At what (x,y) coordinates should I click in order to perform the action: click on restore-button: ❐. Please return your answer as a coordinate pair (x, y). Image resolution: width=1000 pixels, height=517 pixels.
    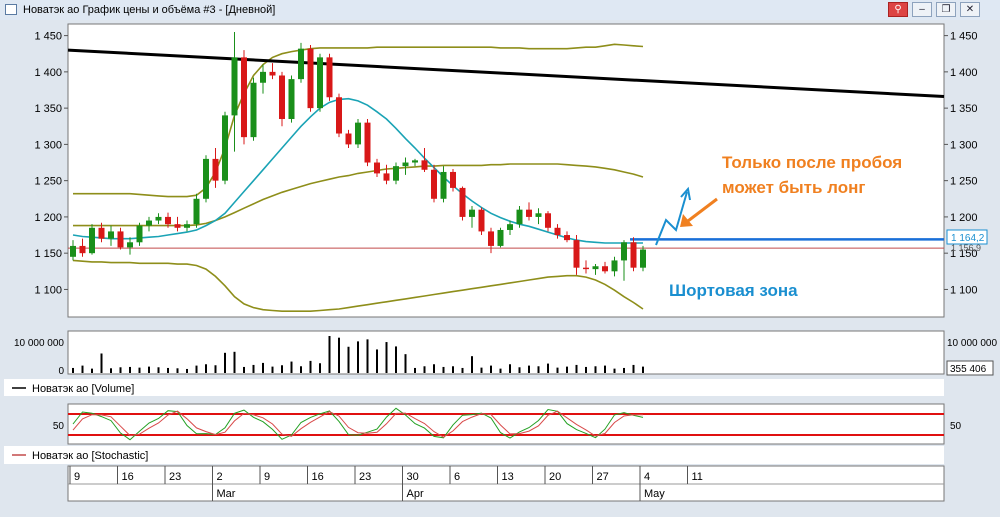
    Looking at the image, I should click on (946, 9).